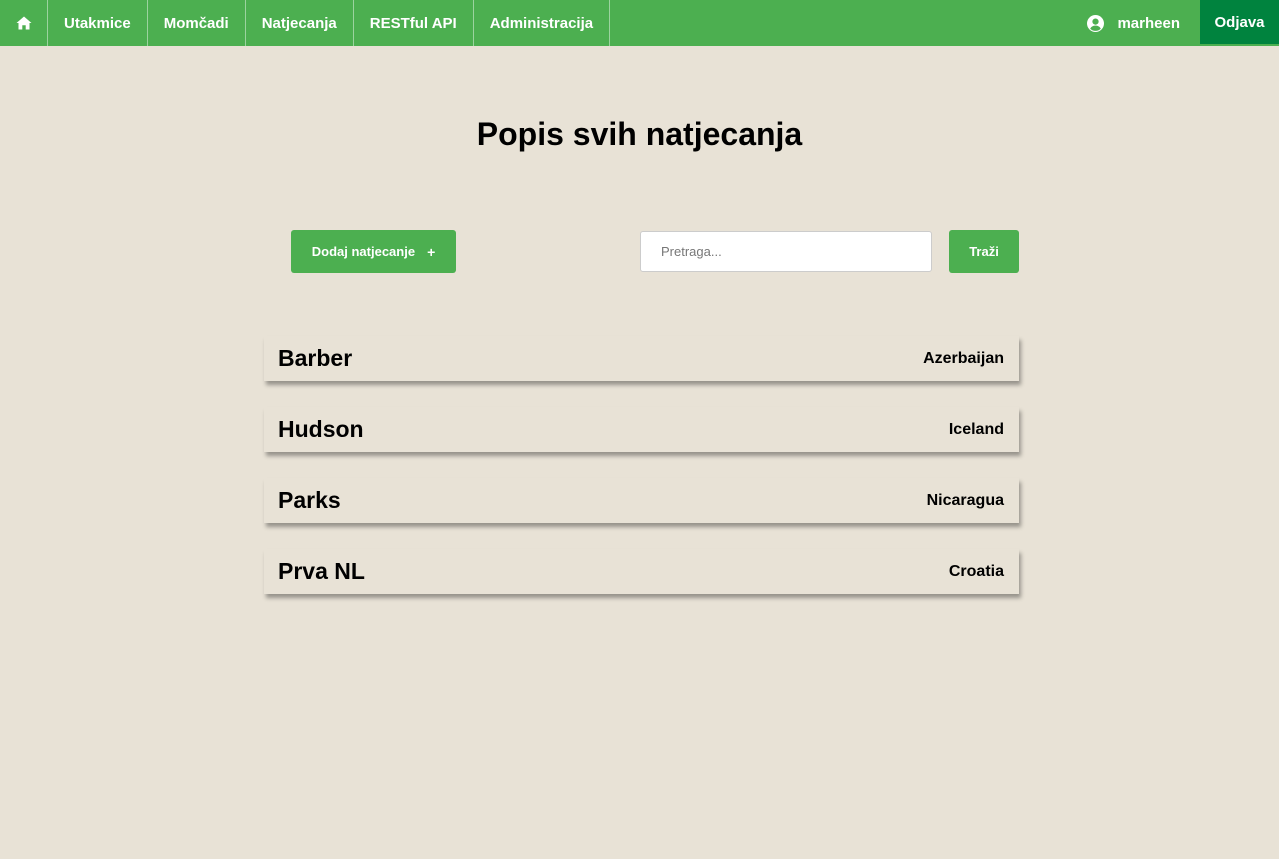 This screenshot has height=859, width=1279. Describe the element at coordinates (1239, 22) in the screenshot. I see `logout-button: Odjava` at that location.